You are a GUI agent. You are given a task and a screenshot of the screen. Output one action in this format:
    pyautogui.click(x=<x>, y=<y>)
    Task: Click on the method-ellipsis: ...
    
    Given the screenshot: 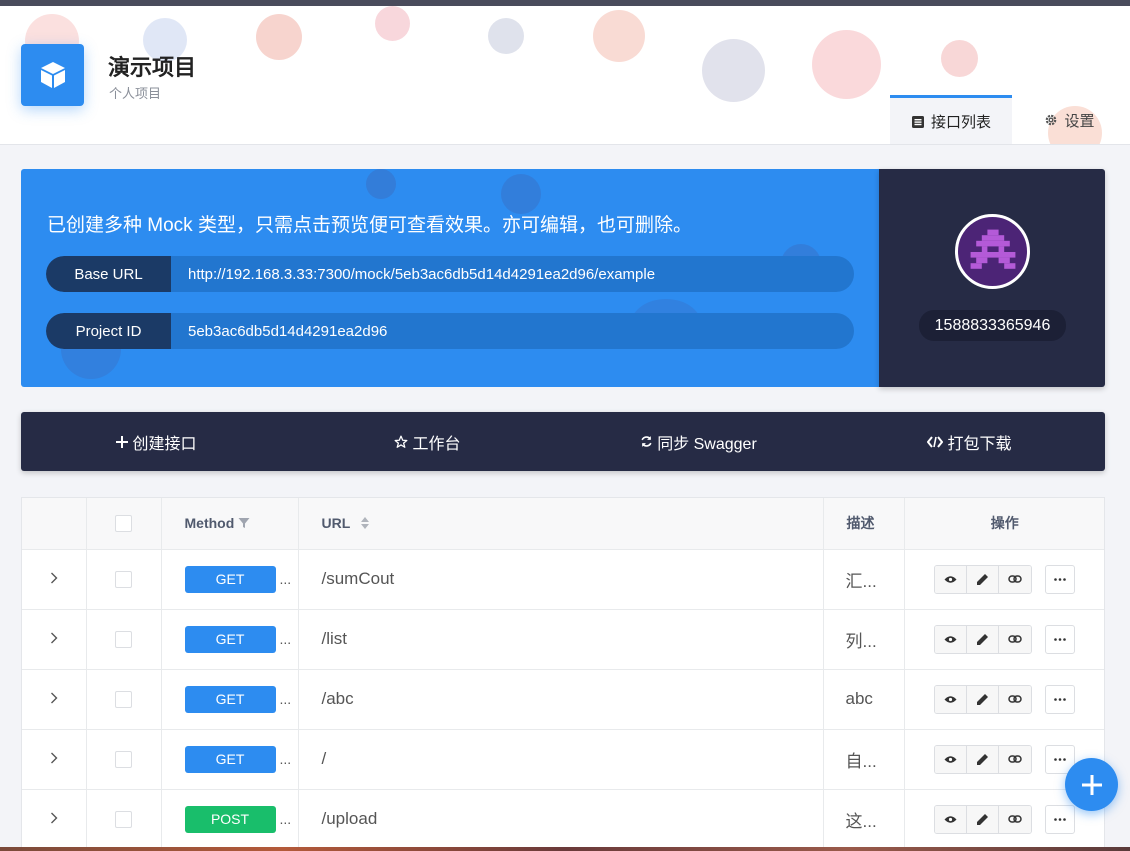 What is the action you would take?
    pyautogui.click(x=285, y=819)
    